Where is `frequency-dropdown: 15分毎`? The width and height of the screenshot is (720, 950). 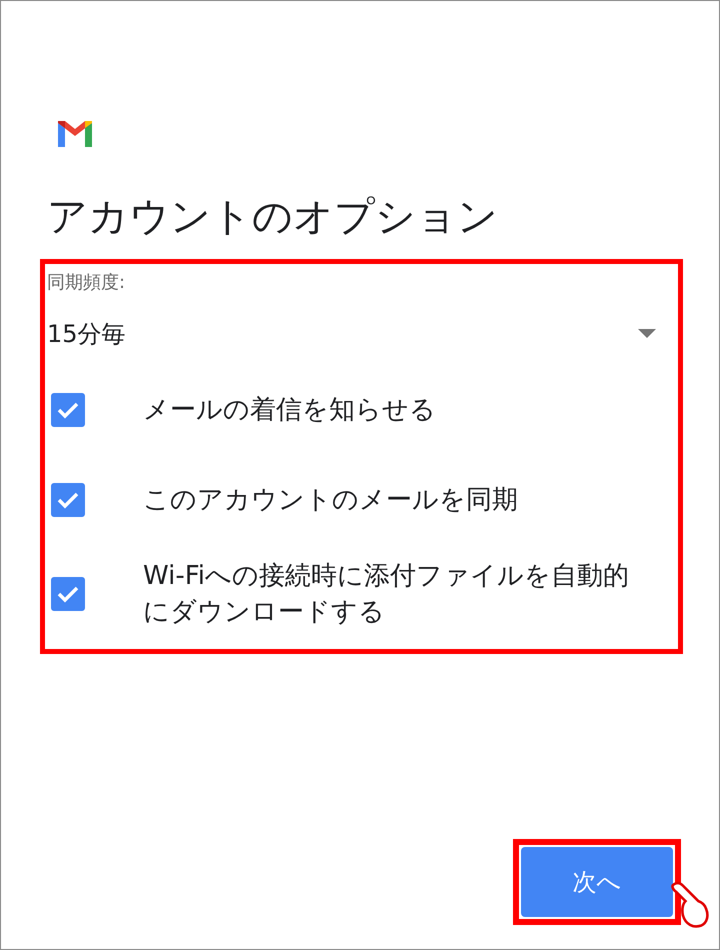 frequency-dropdown: 15分毎 is located at coordinates (351, 334).